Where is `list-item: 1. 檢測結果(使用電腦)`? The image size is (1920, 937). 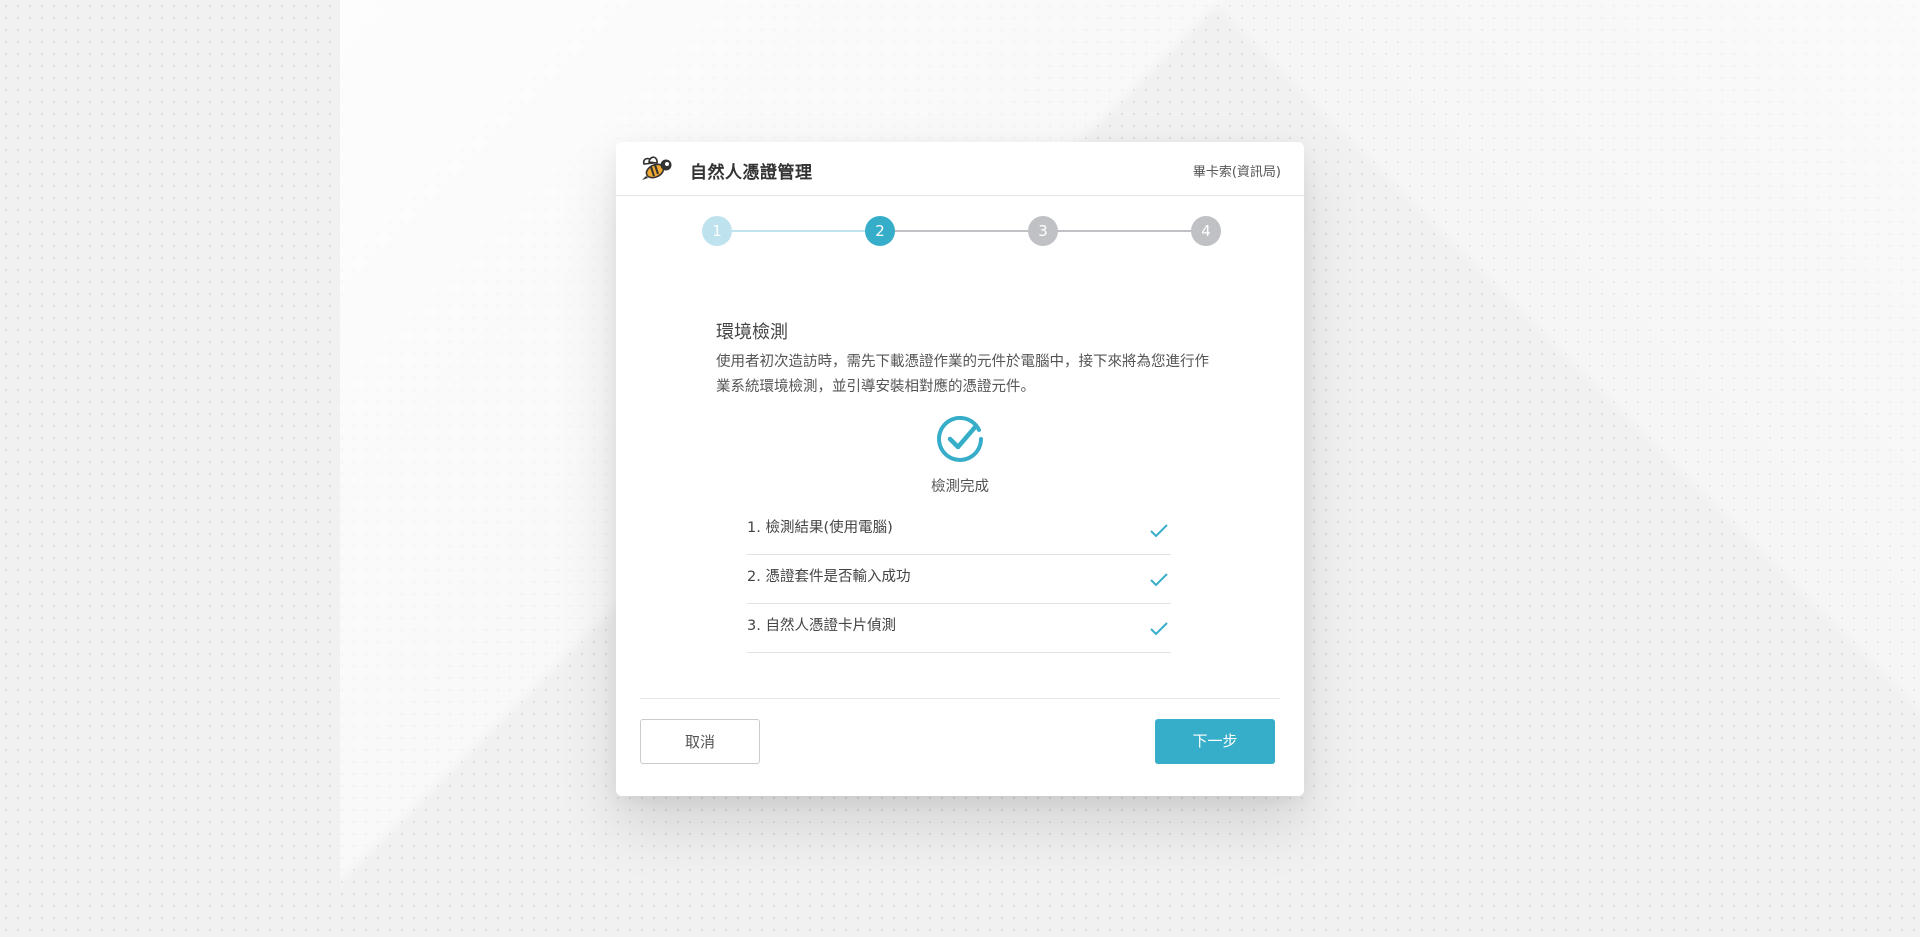 list-item: 1. 檢測結果(使用電腦) is located at coordinates (959, 530).